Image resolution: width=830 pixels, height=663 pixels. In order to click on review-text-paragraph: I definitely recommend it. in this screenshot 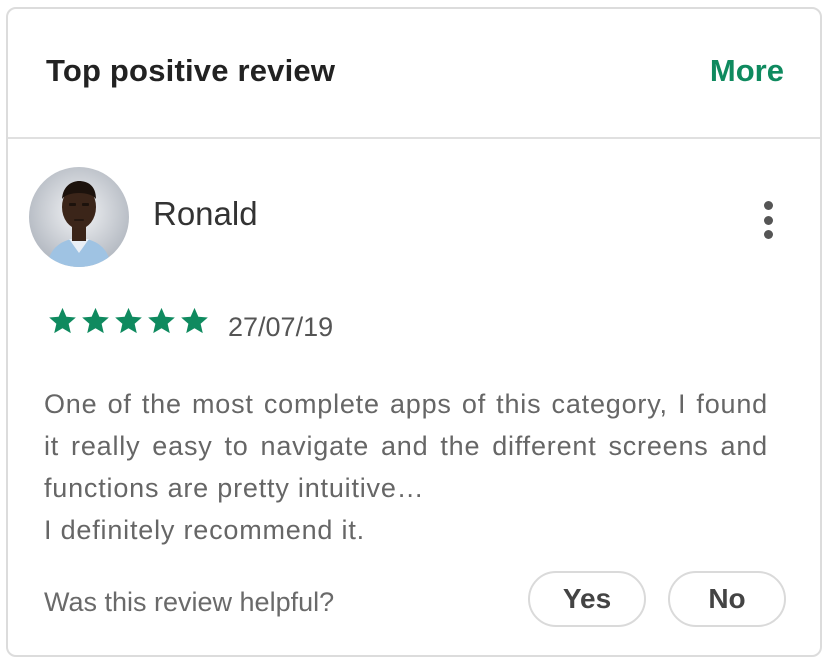, I will do `click(204, 530)`.